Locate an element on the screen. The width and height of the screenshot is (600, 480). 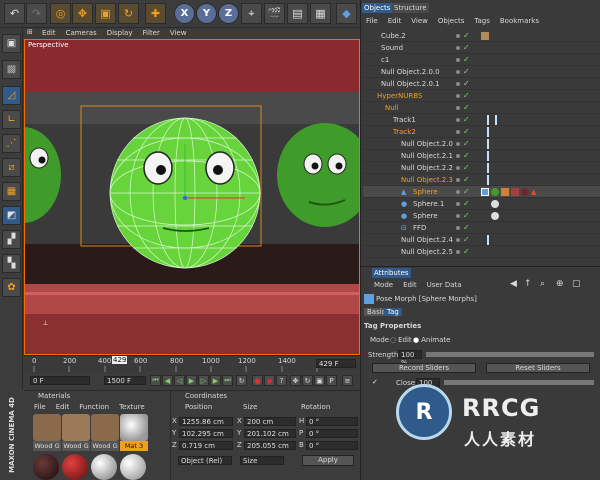
objects-menu-item: View is located at coordinates (419, 21).